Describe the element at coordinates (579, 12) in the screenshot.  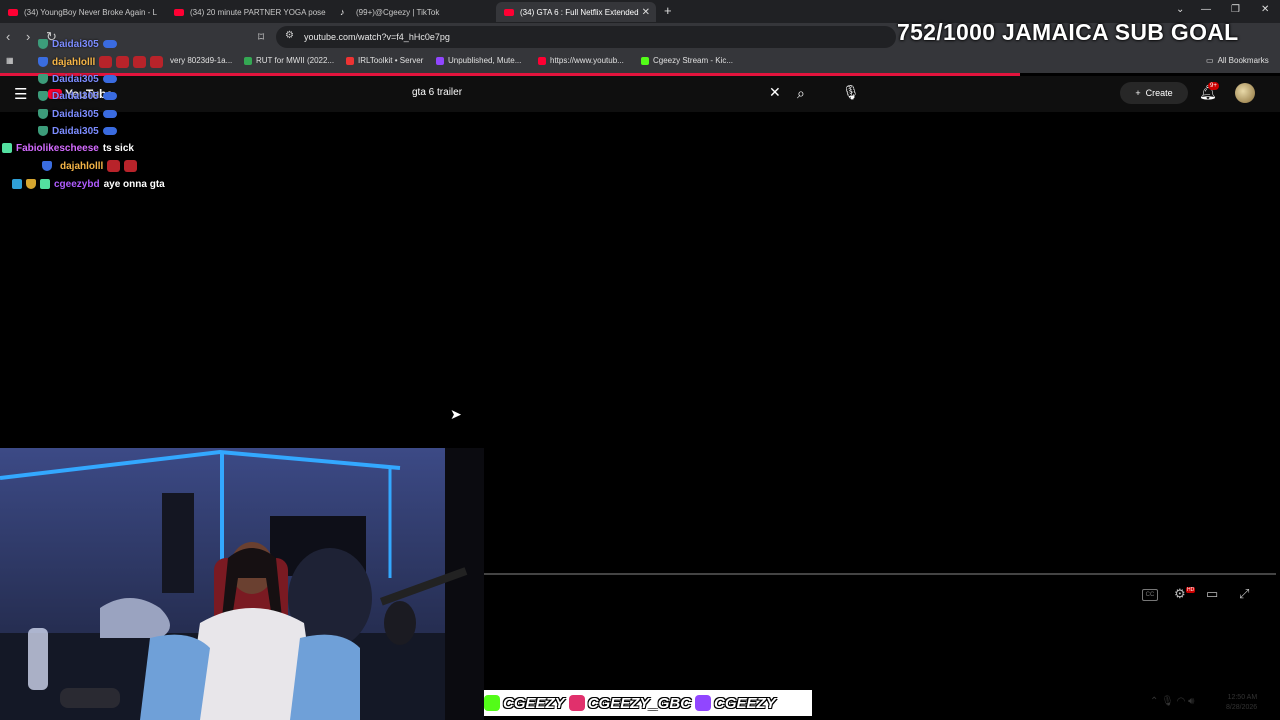
I see `tab-label: (34) GTA 6 : Full Netflix Extended` at that location.